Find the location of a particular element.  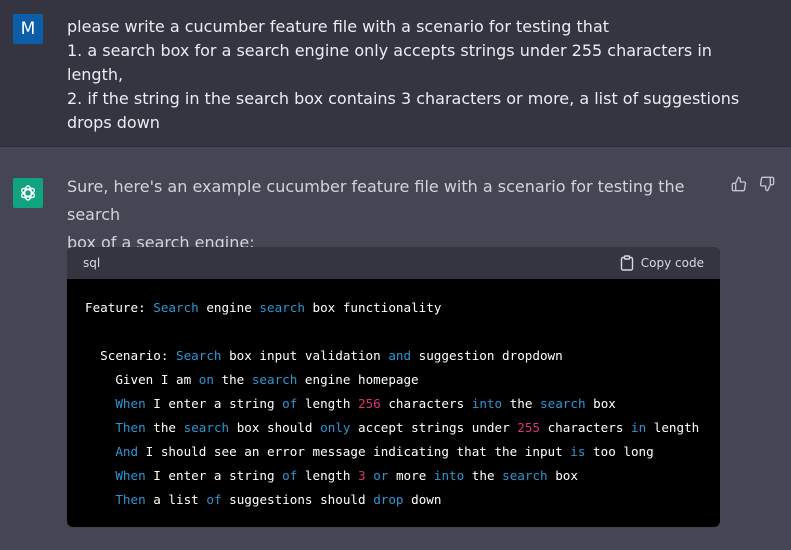

code-text: engine homepage is located at coordinates (358, 379).